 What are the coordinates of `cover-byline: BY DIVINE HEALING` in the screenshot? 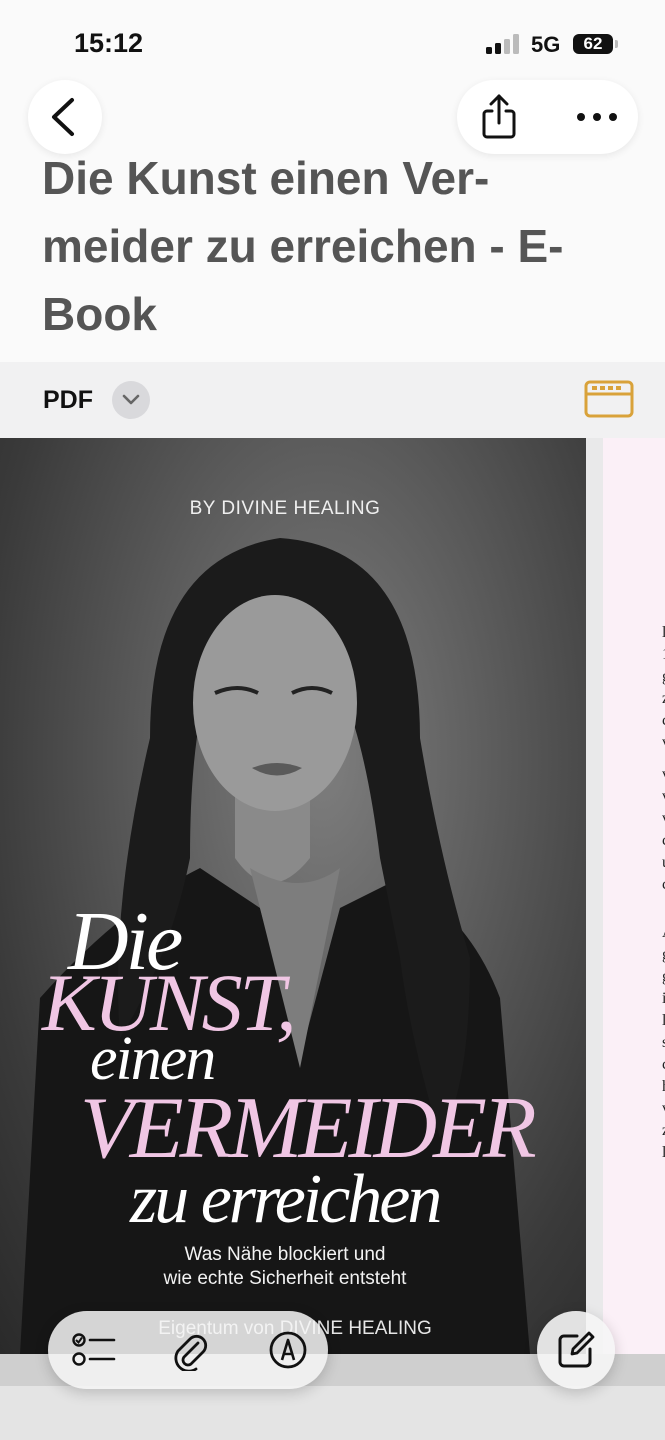 It's located at (285, 508).